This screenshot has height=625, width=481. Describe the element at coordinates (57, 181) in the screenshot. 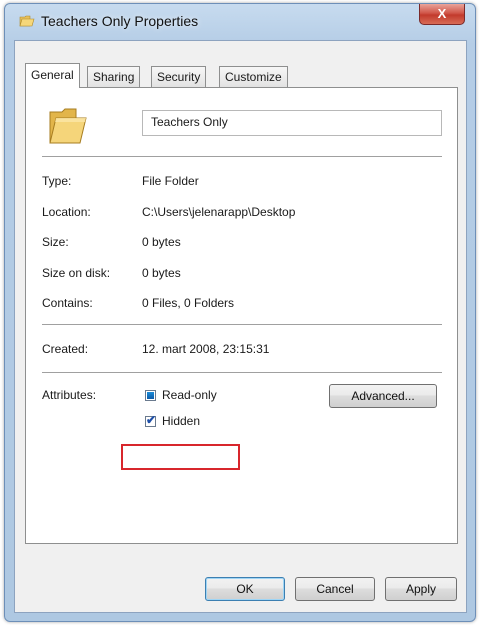

I see `type-label: Type:` at that location.